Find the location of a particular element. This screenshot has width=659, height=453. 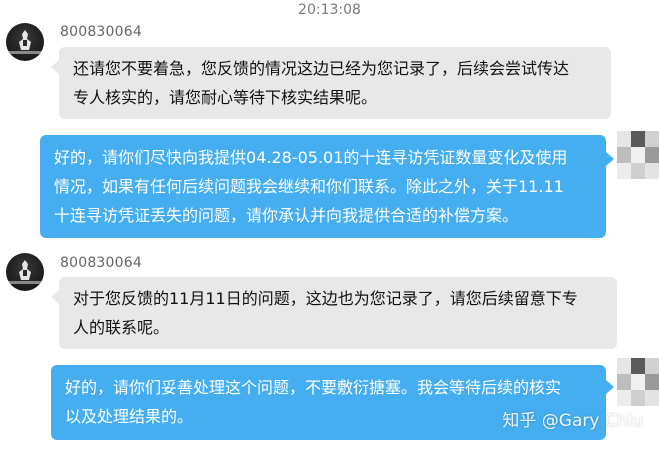

message-line: 好的，请你们妥善处理这个问题，不要敷衍搪塞。我会等待后续的核实 is located at coordinates (313, 387).